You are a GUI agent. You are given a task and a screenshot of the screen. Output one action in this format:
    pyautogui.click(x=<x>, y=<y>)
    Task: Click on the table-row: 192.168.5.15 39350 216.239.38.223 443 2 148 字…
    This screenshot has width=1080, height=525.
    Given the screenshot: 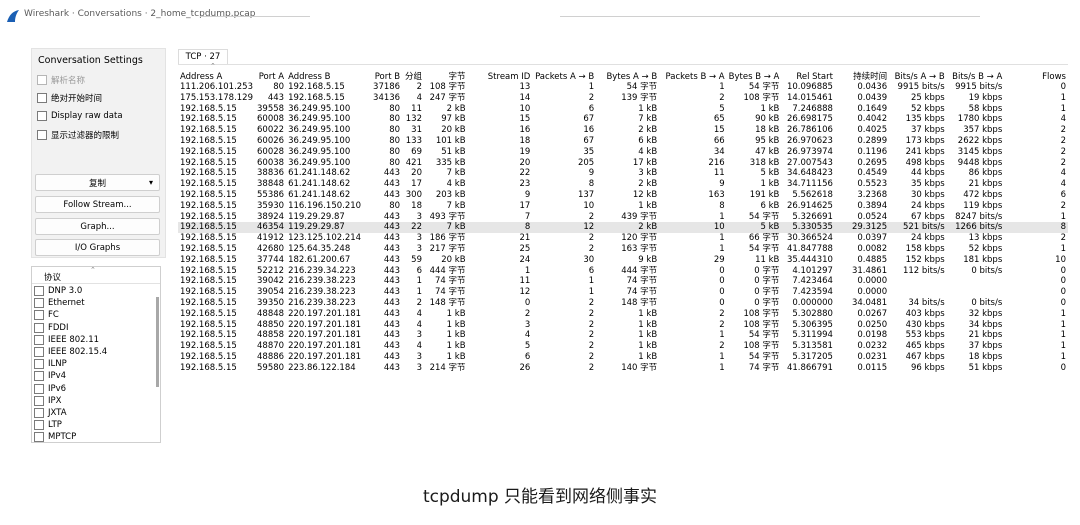 What is the action you would take?
    pyautogui.click(x=623, y=303)
    